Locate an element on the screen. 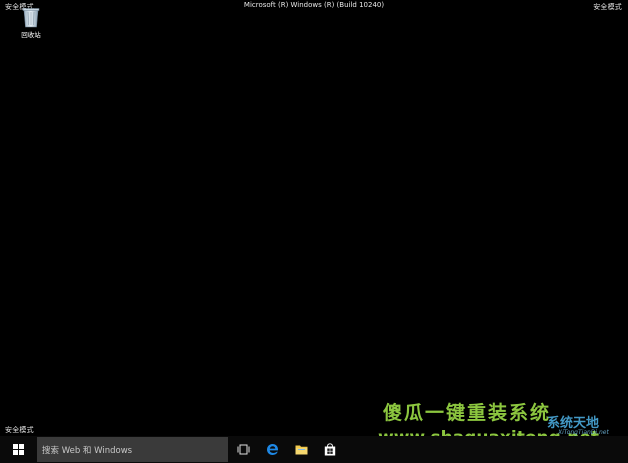 The image size is (628, 463). watermark-logo-sub: XiTongTianDi.net is located at coordinates (583, 432).